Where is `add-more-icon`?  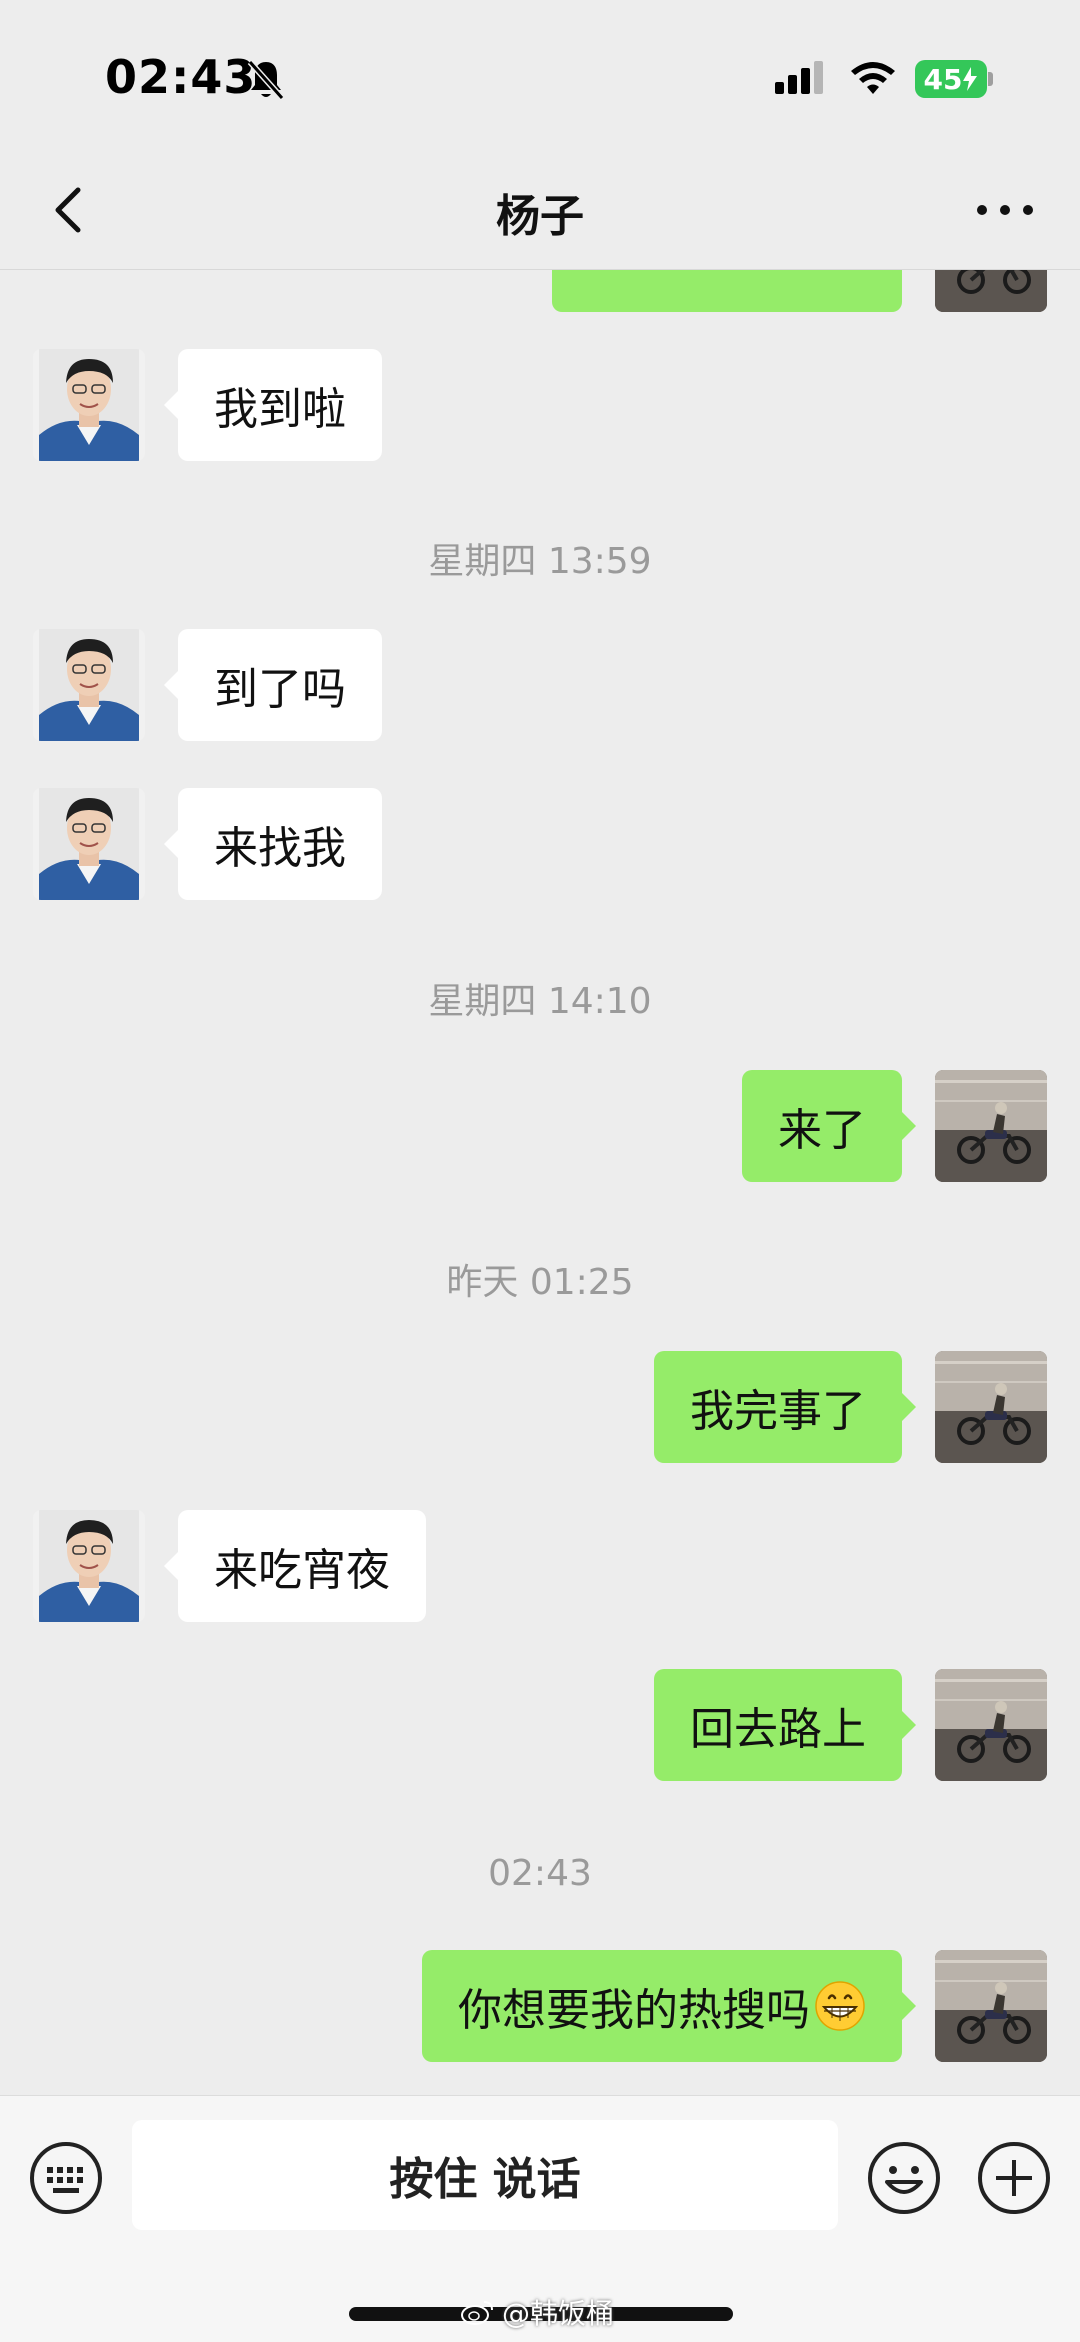 add-more-icon is located at coordinates (1014, 2178).